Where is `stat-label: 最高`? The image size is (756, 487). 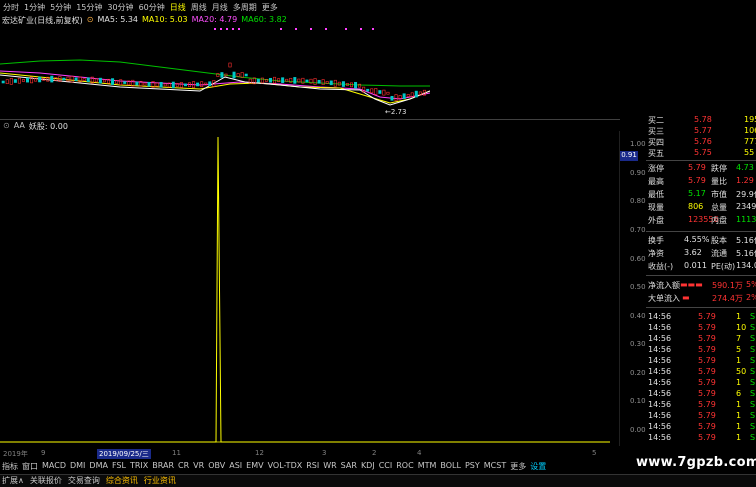
stat-label: 最高 is located at coordinates (656, 181).